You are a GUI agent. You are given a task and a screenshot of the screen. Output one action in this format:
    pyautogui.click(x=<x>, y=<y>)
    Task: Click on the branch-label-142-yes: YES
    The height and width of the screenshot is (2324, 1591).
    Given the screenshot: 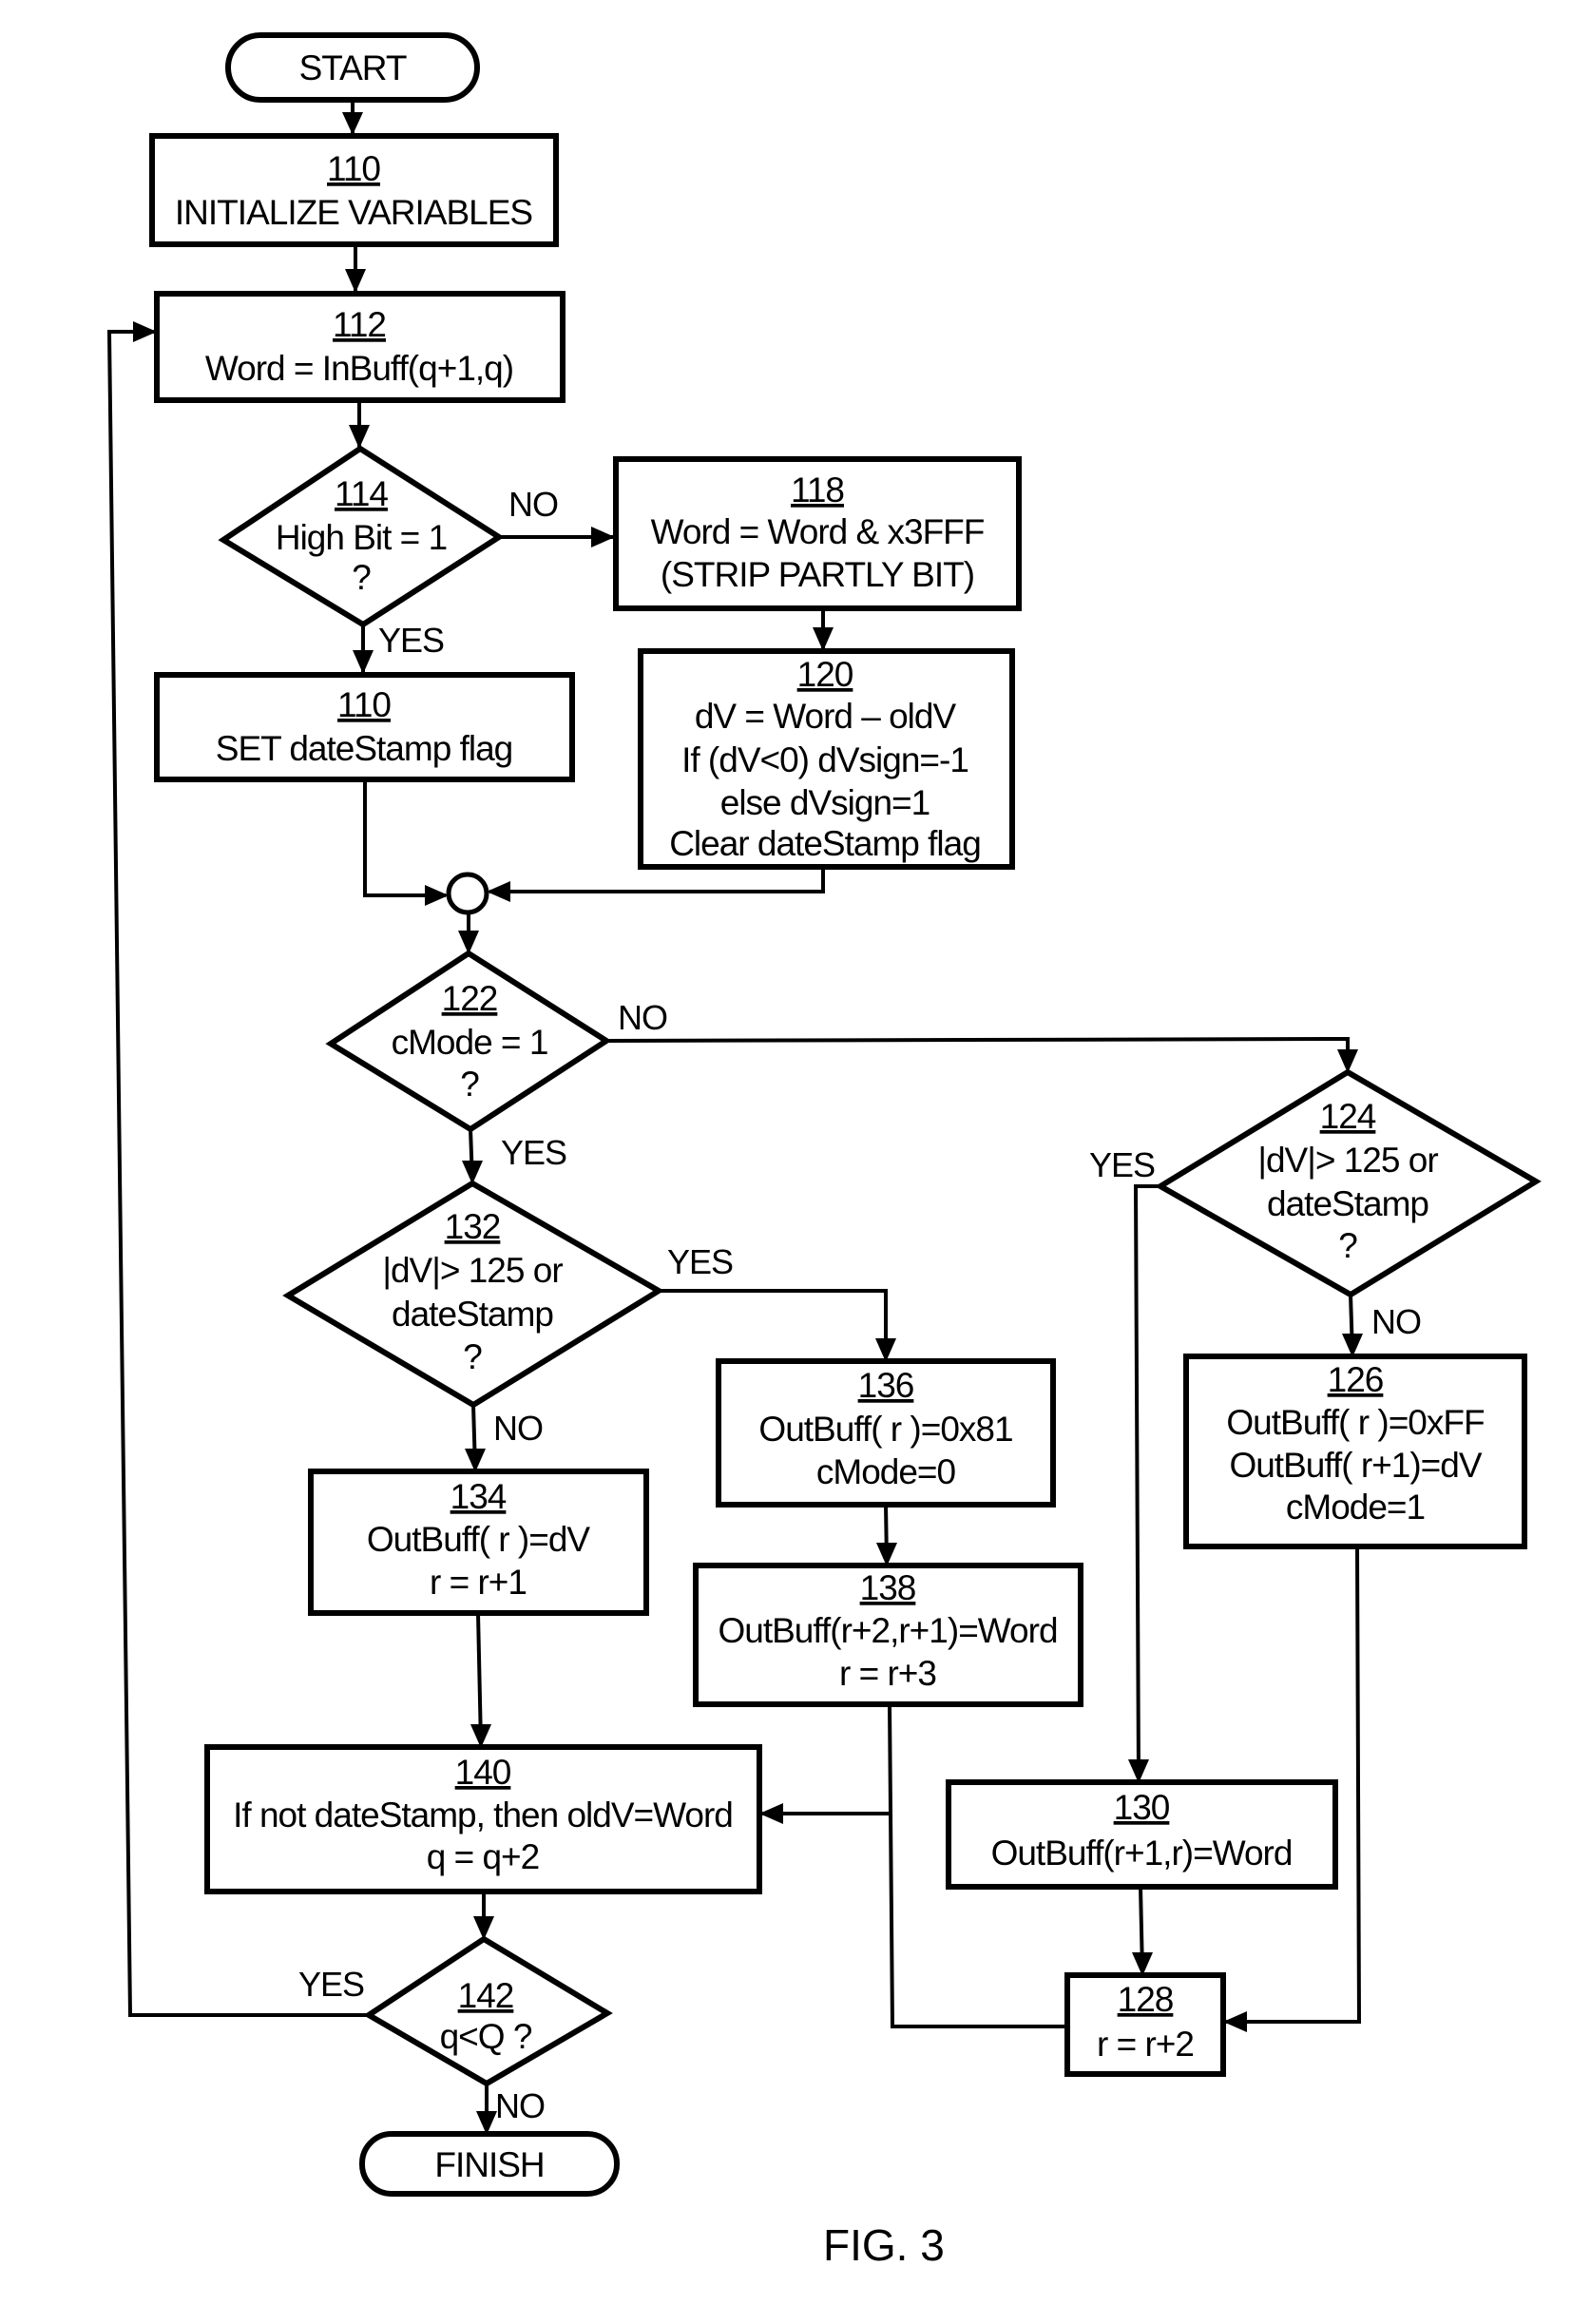 What is the action you would take?
    pyautogui.click(x=331, y=1984)
    